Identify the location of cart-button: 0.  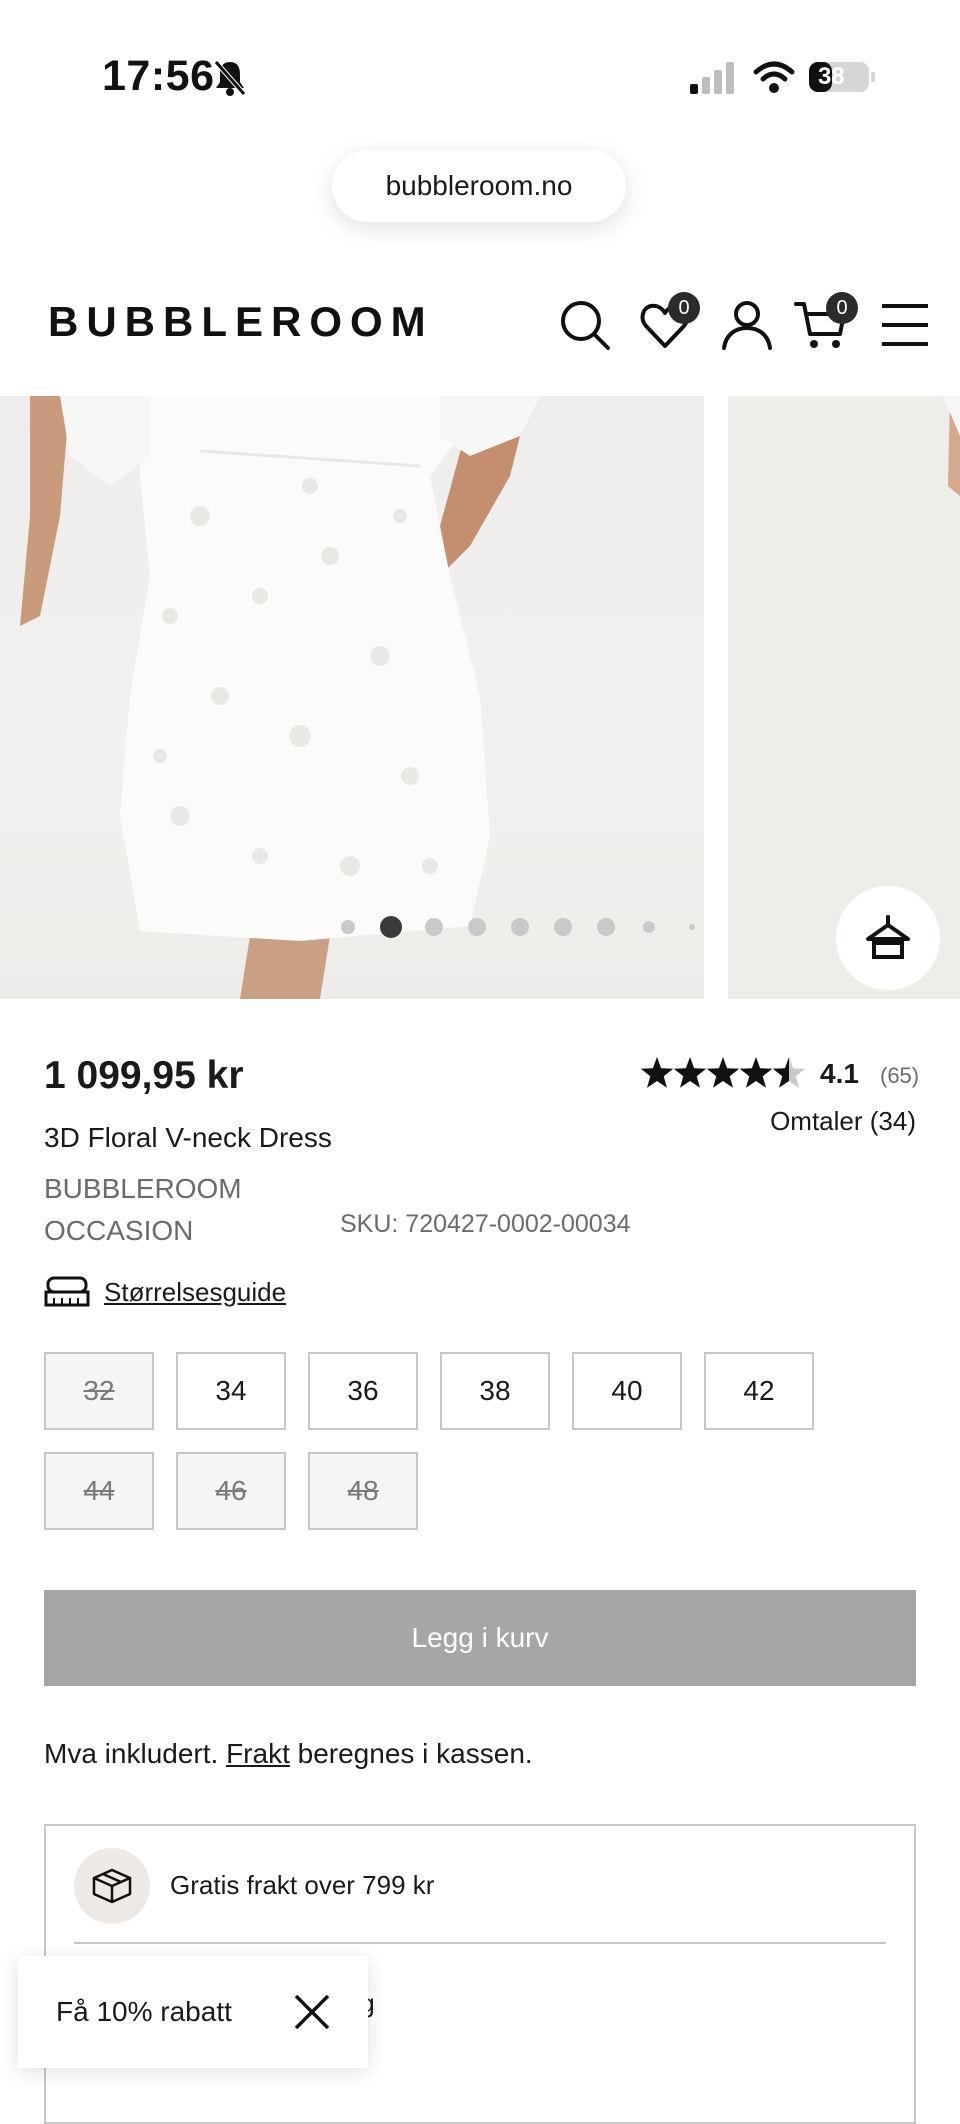
(826, 325).